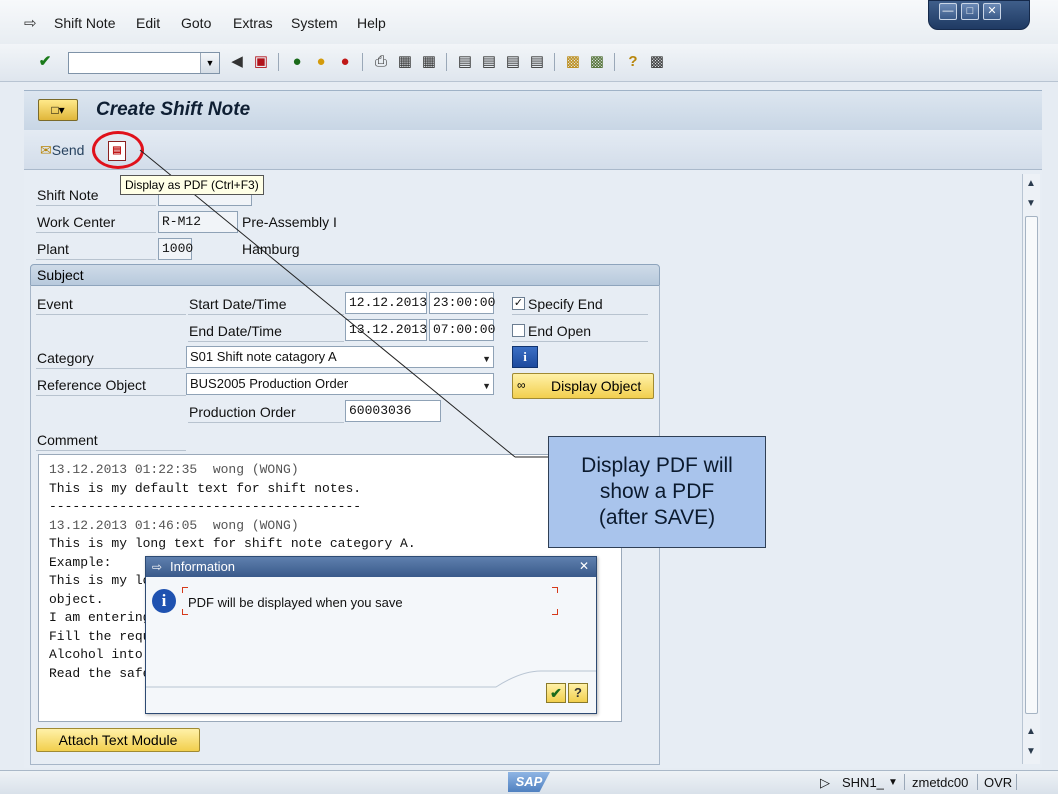 The height and width of the screenshot is (794, 1058). What do you see at coordinates (578, 693) in the screenshot?
I see `dialog-help-button: ?` at bounding box center [578, 693].